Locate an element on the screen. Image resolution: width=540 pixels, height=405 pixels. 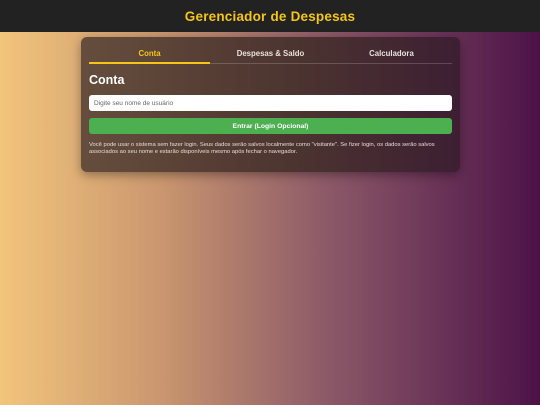
login-button: Entrar (Login Opcional) is located at coordinates (270, 126).